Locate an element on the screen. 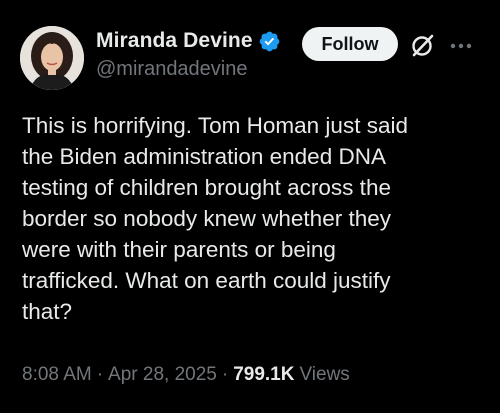  tweet-meta: 8:08 AM · Apr 28, 2025 · 799.1K Views is located at coordinates (186, 375).